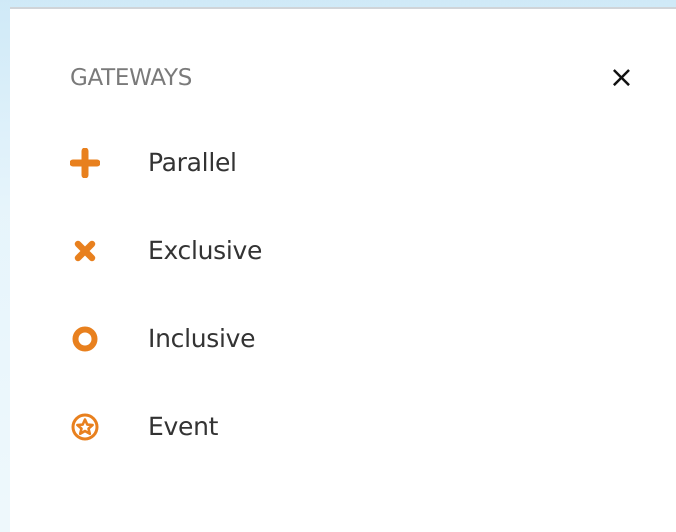 Image resolution: width=676 pixels, height=532 pixels. I want to click on panel-title: GATEWAYS, so click(131, 78).